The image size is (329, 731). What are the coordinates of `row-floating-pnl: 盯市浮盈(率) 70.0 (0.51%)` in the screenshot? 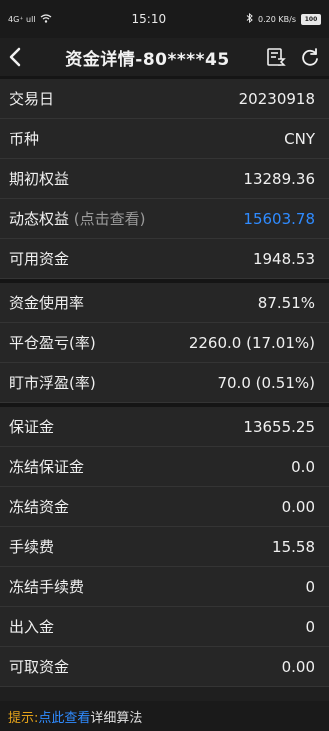 It's located at (164, 383).